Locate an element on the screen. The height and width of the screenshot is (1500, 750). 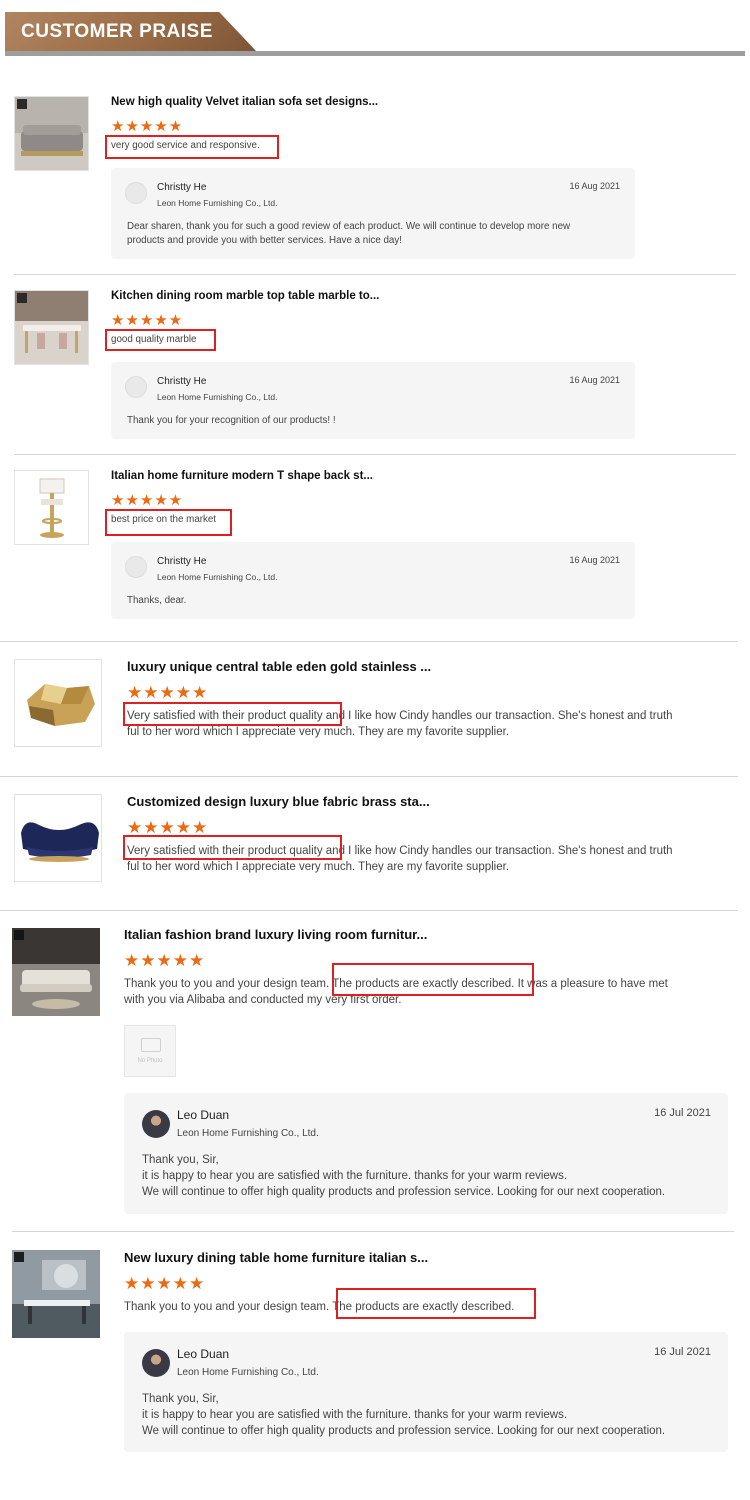
page-header: CUSTOMER PRAISE is located at coordinates (375, 28).